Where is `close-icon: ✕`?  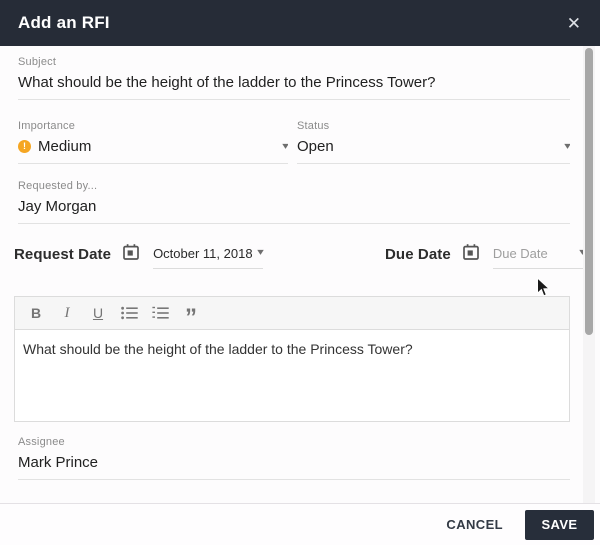 close-icon: ✕ is located at coordinates (574, 23).